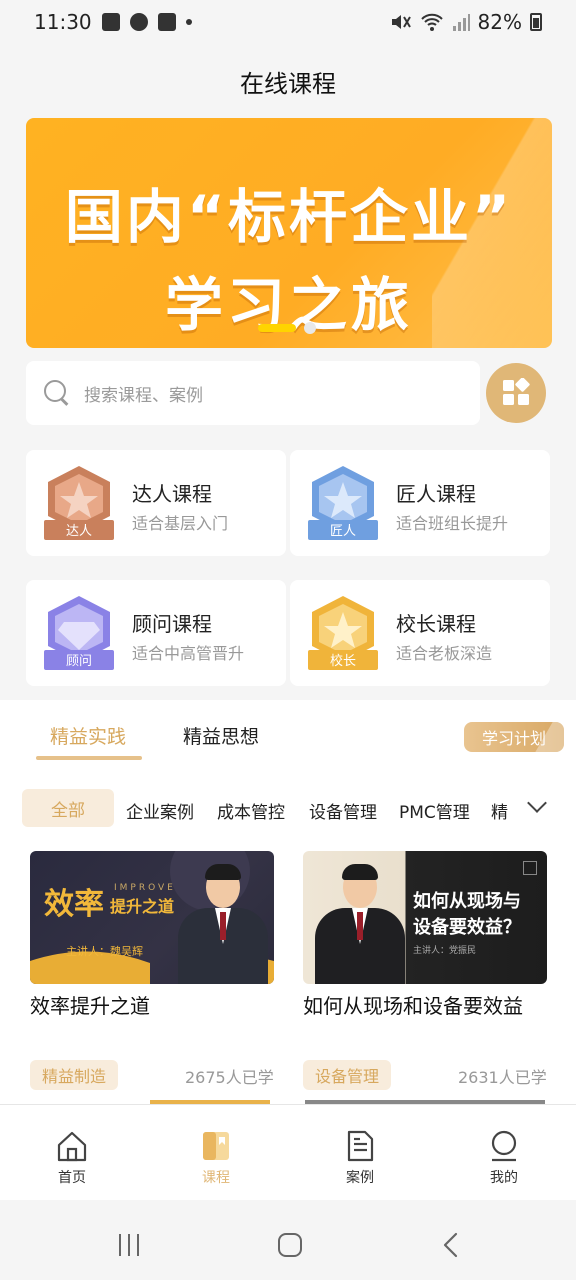  What do you see at coordinates (347, 1075) in the screenshot?
I see `course-tag: 设备管理` at bounding box center [347, 1075].